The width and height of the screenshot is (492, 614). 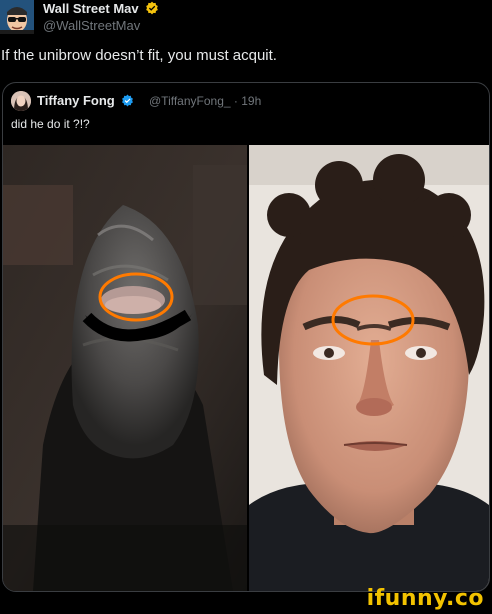 I want to click on portrait-avatar-icon, so click(x=21, y=101).